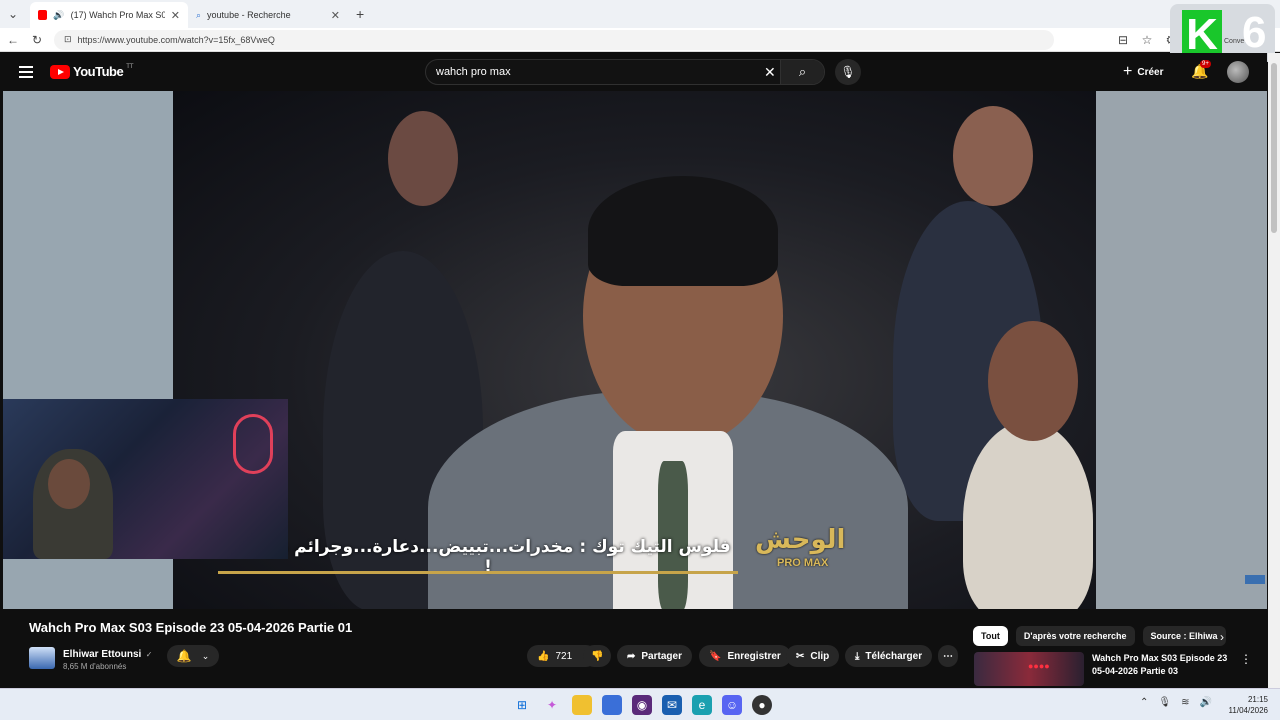 The height and width of the screenshot is (720, 1280). I want to click on download-button: ⤓ Télécharger, so click(889, 656).